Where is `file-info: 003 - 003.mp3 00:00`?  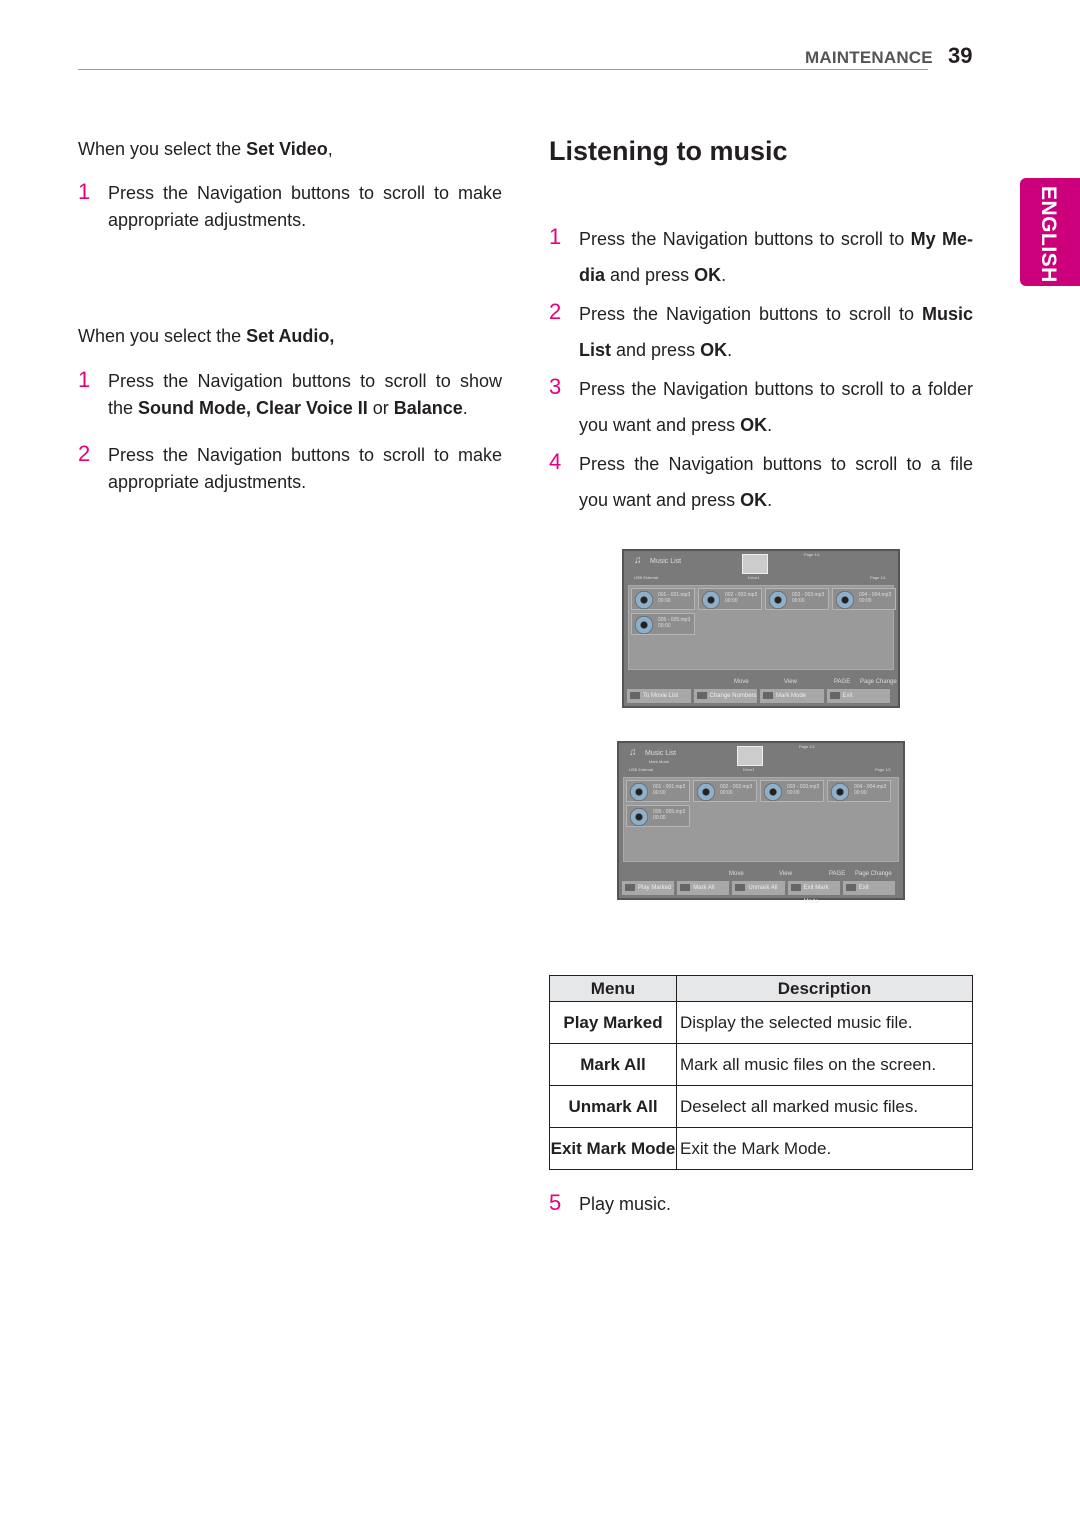 file-info: 003 - 003.mp3 00:00 is located at coordinates (808, 598).